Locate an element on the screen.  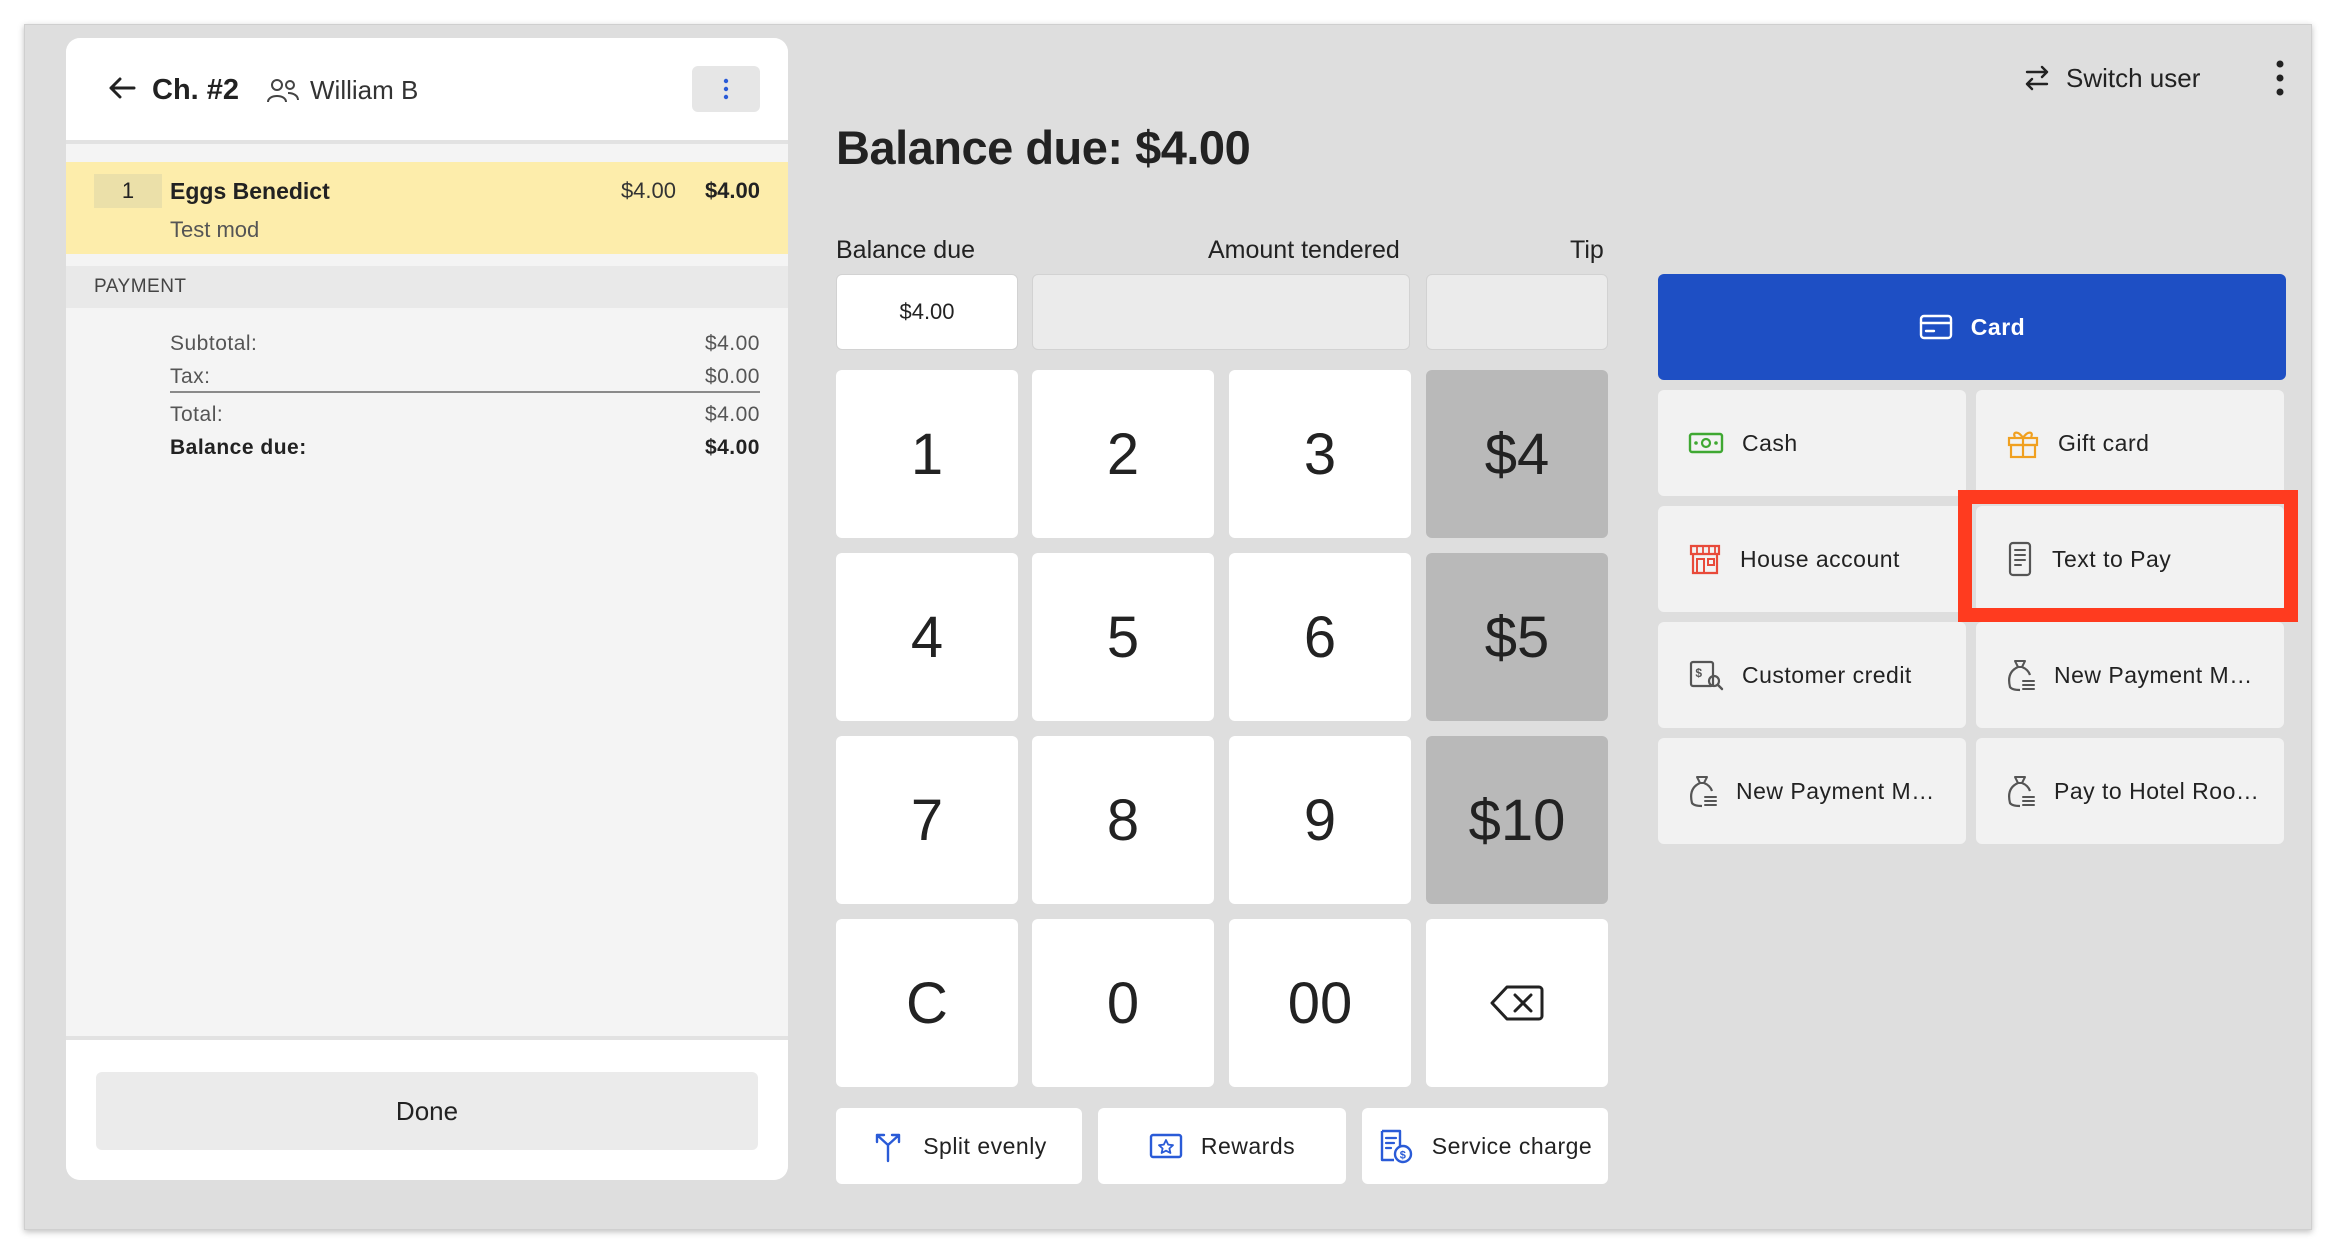
gift-card-label: Gift card is located at coordinates (2104, 442).